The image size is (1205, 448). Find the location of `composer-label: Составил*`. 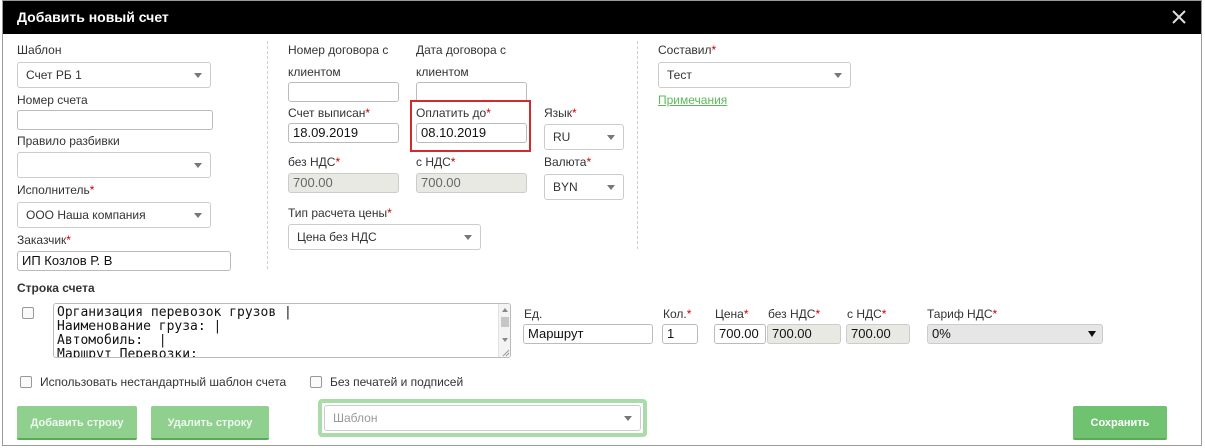

composer-label: Составил* is located at coordinates (687, 50).